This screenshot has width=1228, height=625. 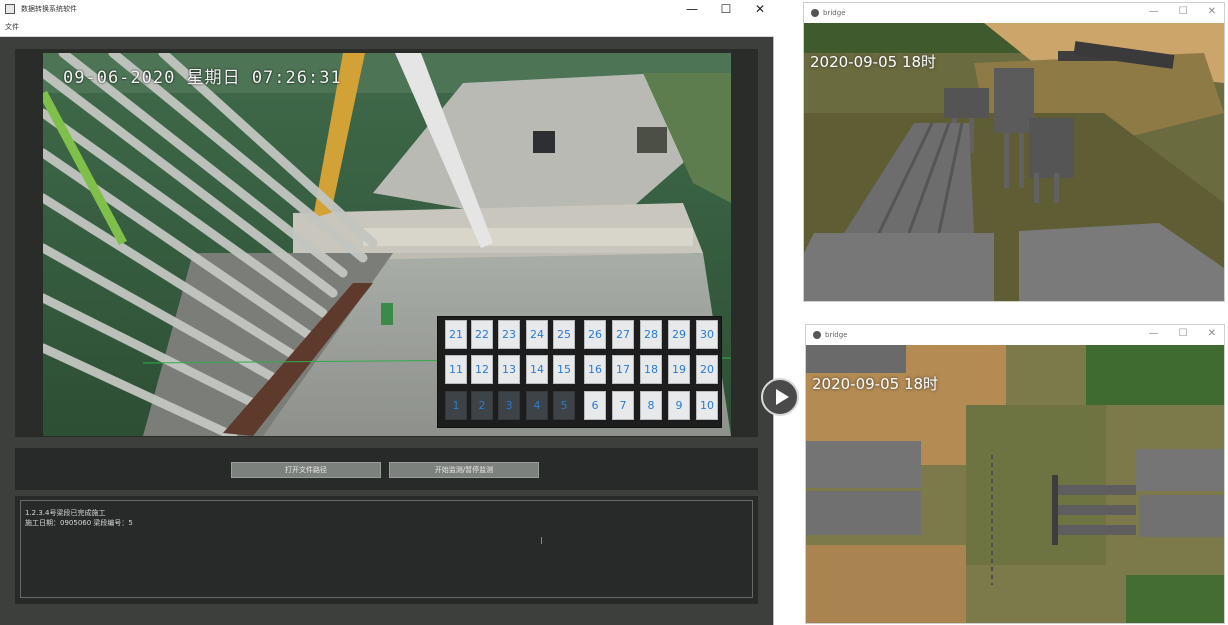 I want to click on button-panel, so click(x=386, y=469).